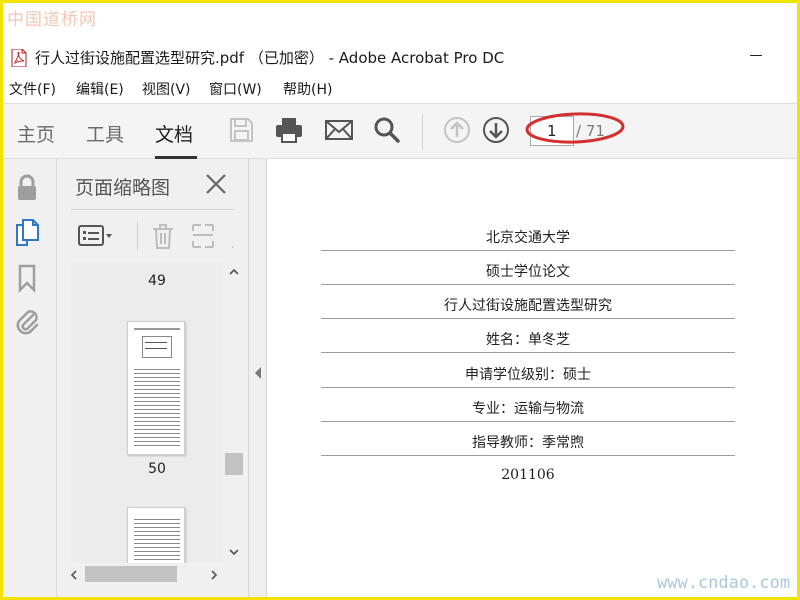 The width and height of the screenshot is (800, 600). Describe the element at coordinates (52, 20) in the screenshot. I see `watermark-top: 中国道桥网` at that location.